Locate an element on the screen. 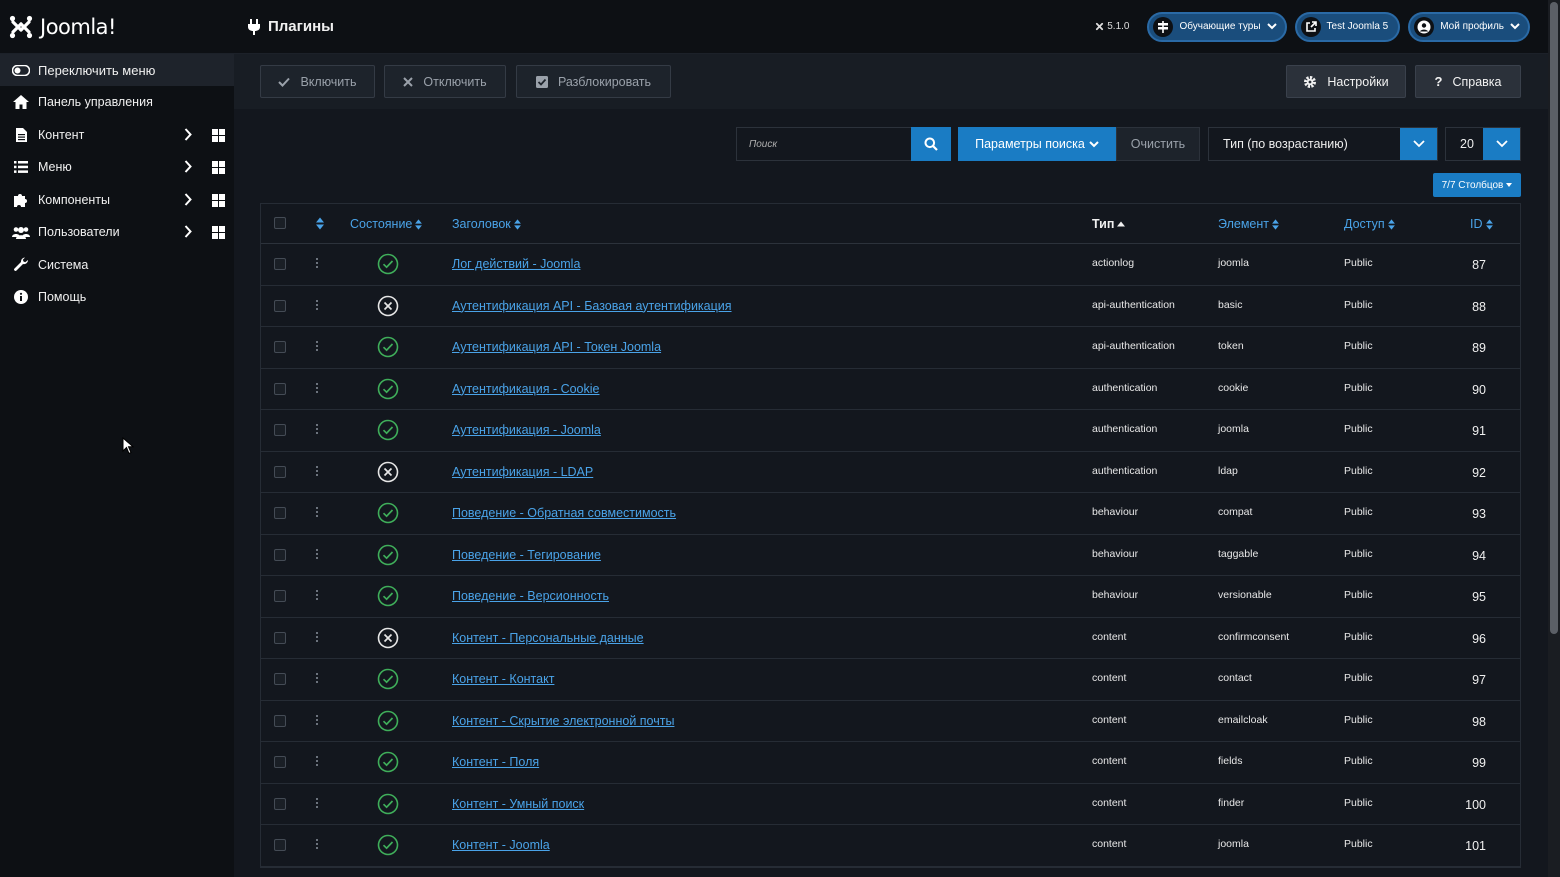  enable-button: Включить is located at coordinates (317, 81).